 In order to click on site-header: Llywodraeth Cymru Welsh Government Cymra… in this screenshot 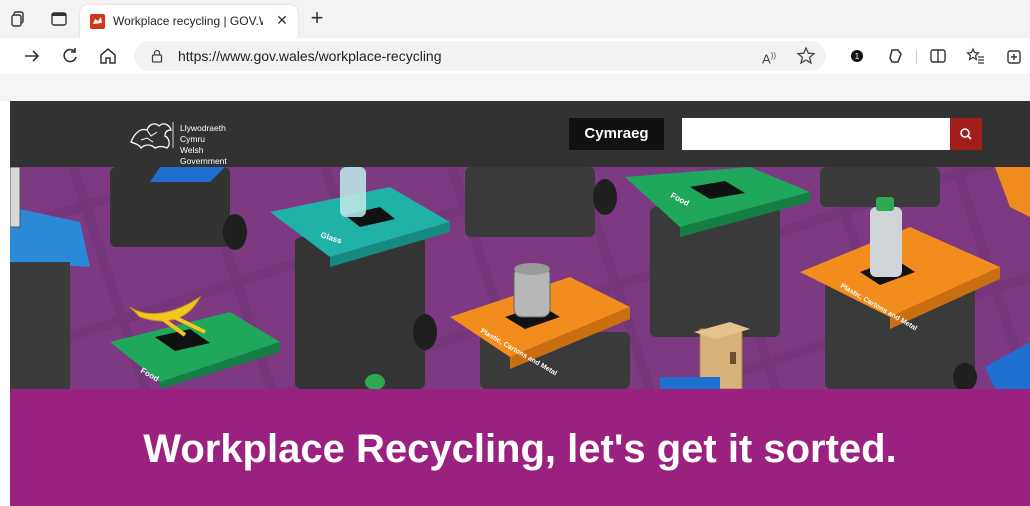, I will do `click(520, 134)`.